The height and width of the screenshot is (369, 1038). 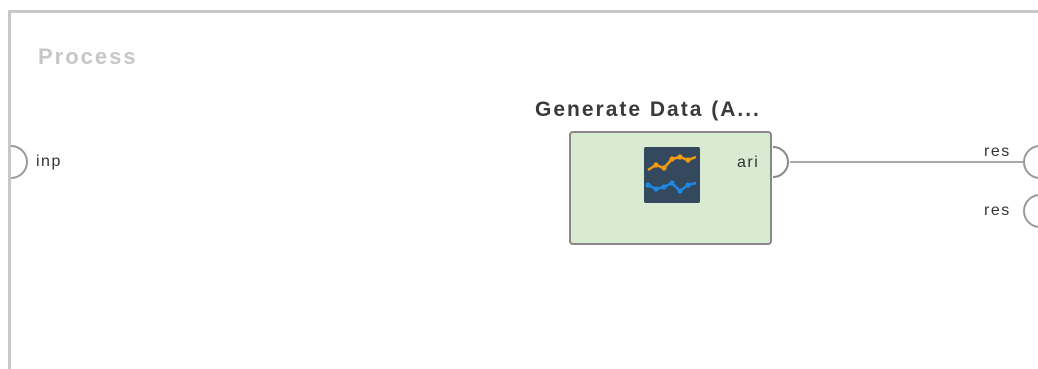 What do you see at coordinates (748, 162) in the screenshot?
I see `operator-output-port-label: ari` at bounding box center [748, 162].